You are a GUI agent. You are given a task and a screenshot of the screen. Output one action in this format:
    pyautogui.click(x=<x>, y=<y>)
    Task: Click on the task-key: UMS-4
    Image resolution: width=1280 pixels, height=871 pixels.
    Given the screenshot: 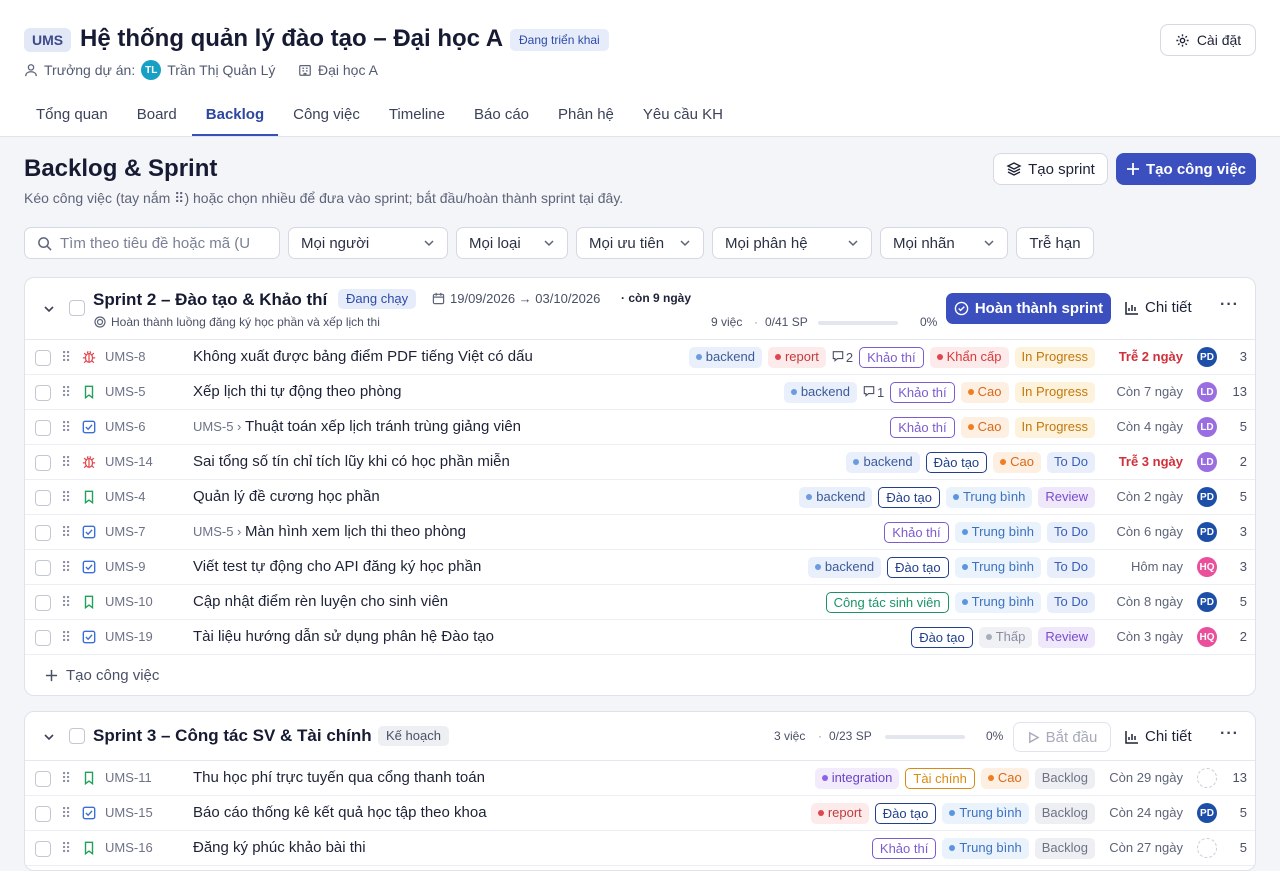 What is the action you would take?
    pyautogui.click(x=125, y=496)
    